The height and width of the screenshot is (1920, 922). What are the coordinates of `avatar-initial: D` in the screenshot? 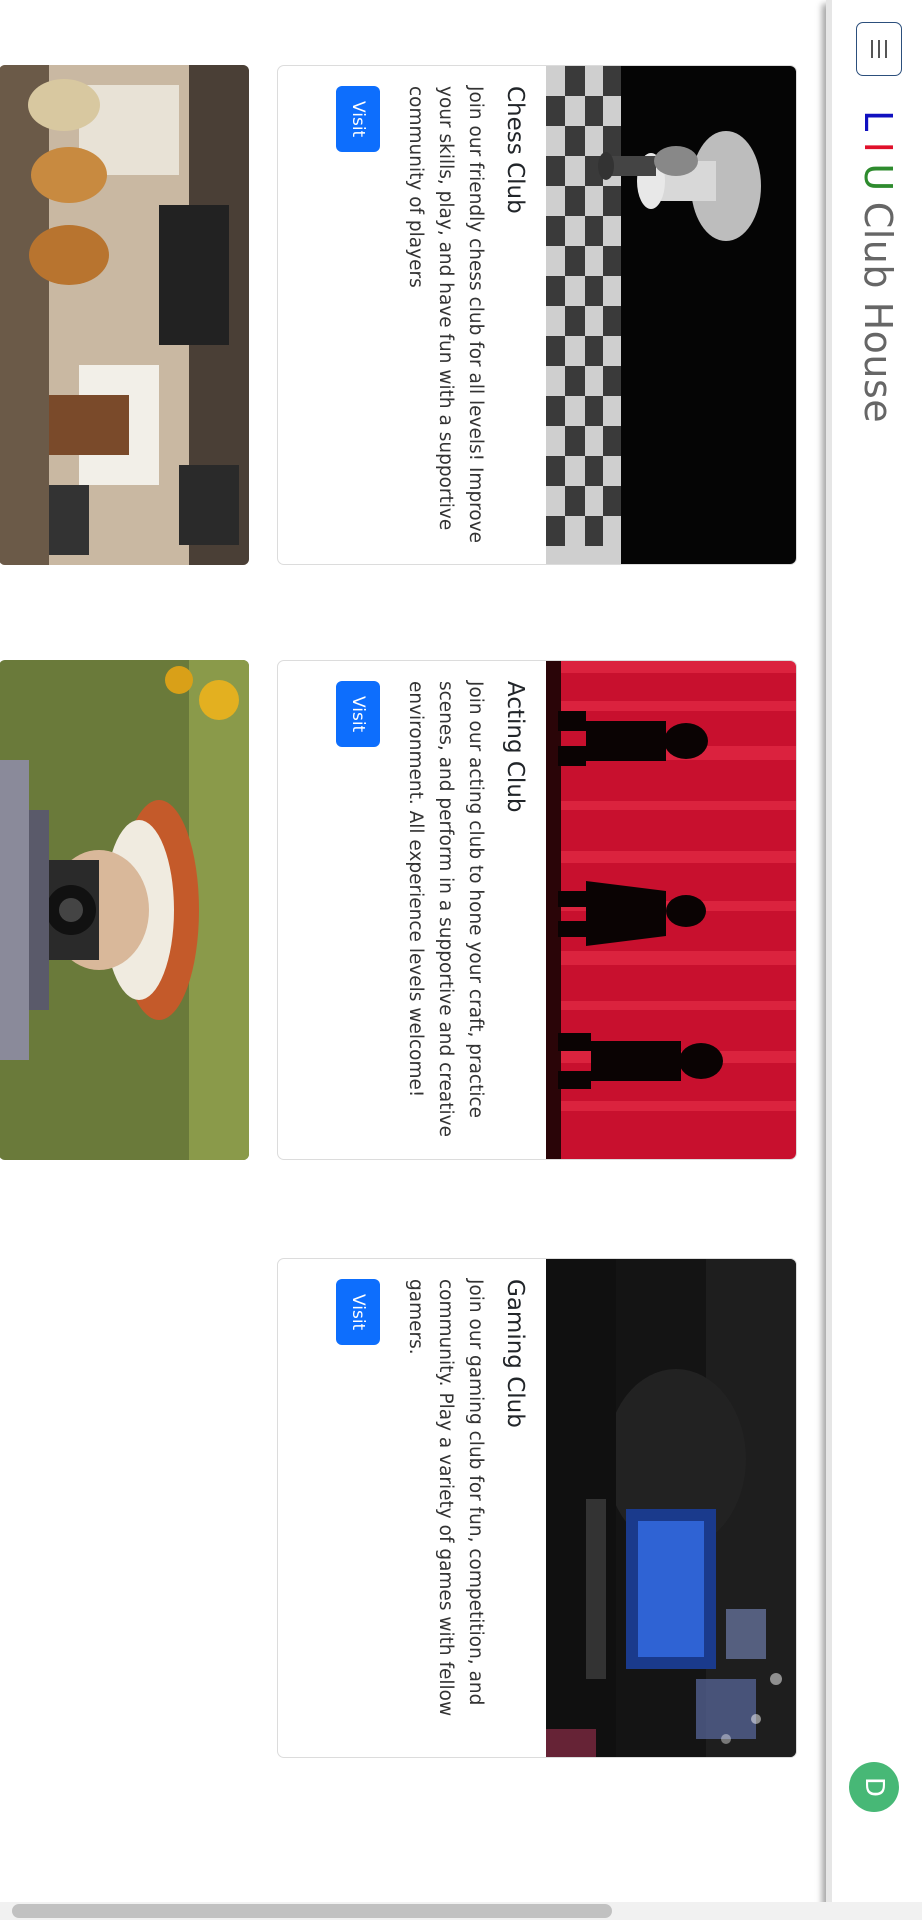 It's located at (874, 1787).